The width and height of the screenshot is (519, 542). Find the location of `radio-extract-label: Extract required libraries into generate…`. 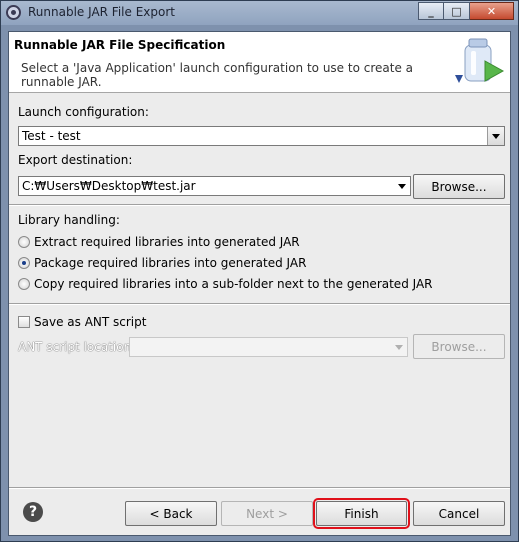

radio-extract-label: Extract required libraries into generate… is located at coordinates (167, 242).